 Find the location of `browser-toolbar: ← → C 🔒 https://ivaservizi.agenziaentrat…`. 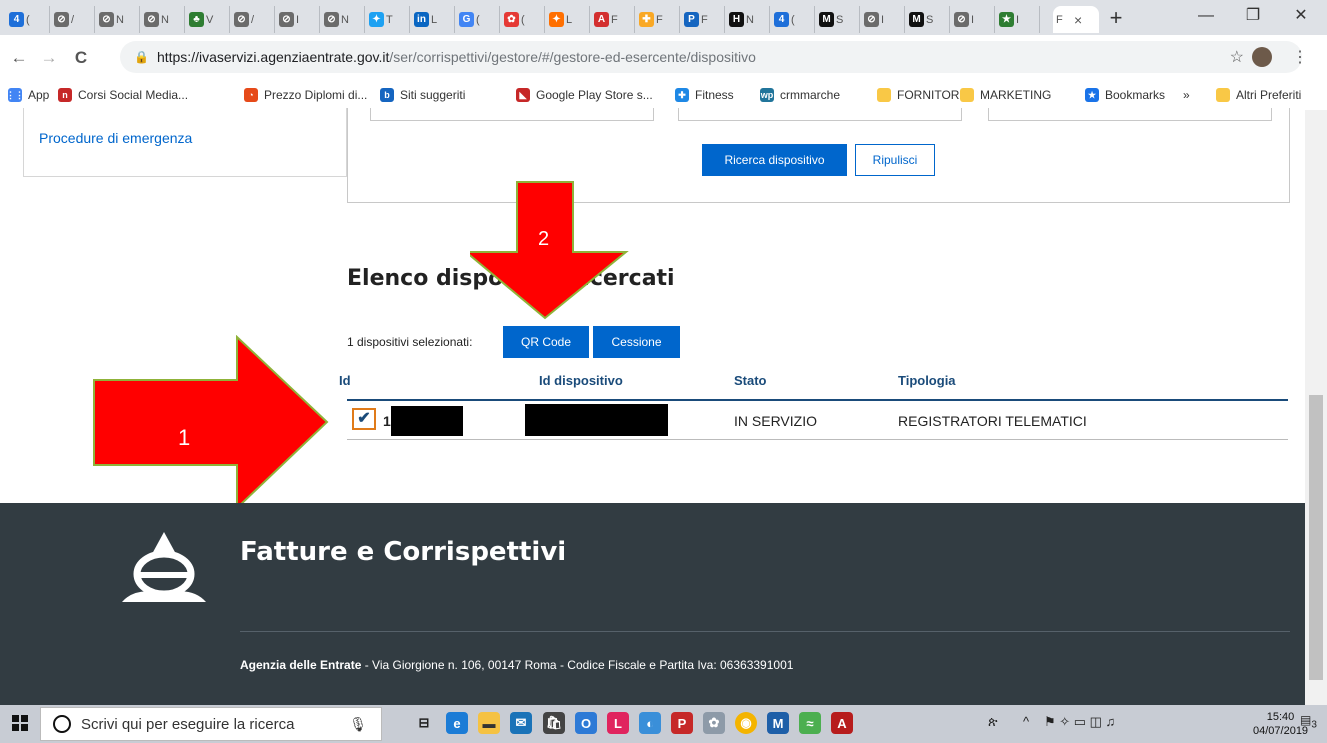

browser-toolbar: ← → C 🔒 https://ivaservizi.agenziaentrat… is located at coordinates (663, 58).